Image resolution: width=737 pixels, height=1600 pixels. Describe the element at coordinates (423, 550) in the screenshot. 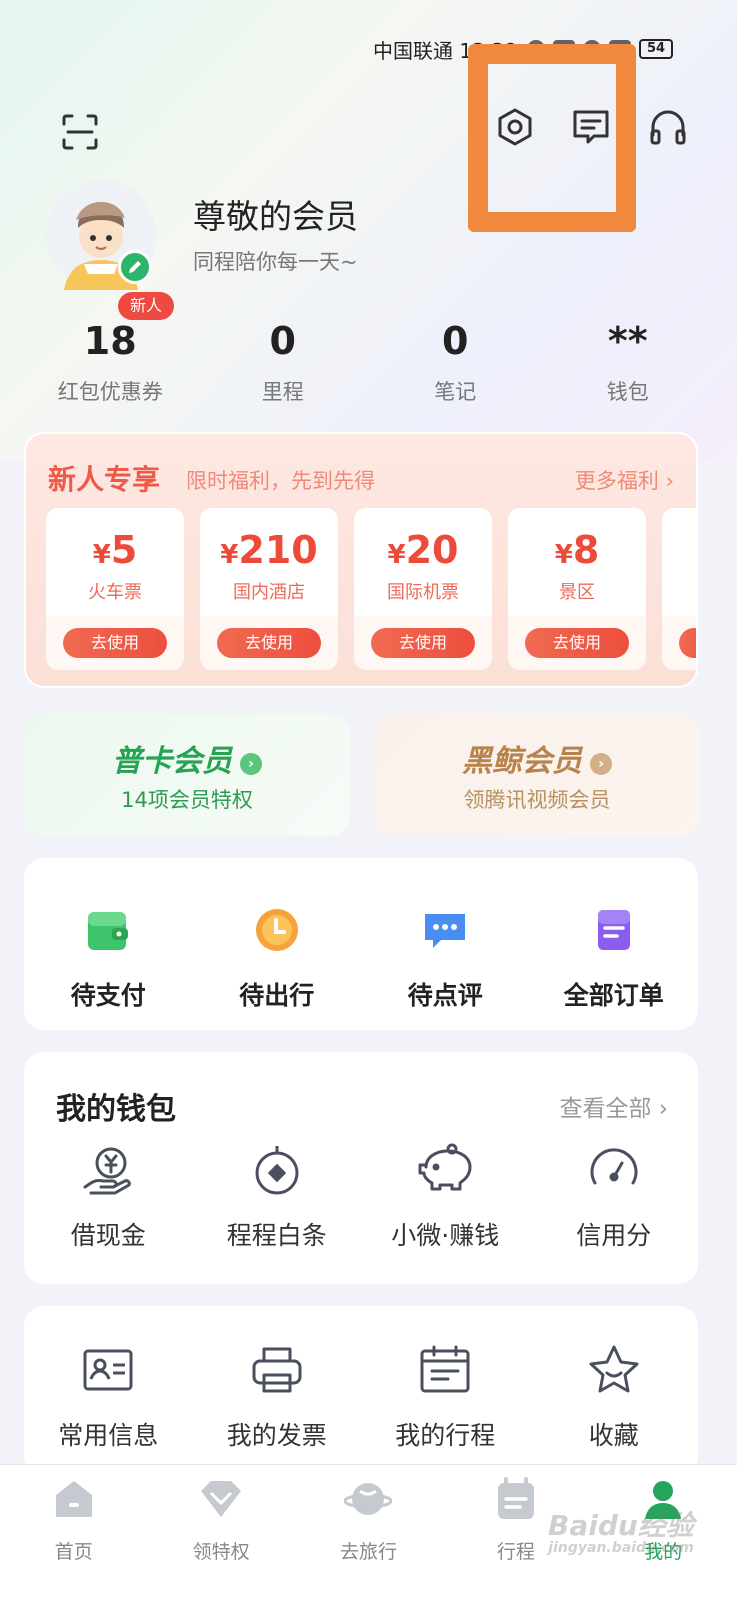

I see `coupon-amount: ¥20` at that location.